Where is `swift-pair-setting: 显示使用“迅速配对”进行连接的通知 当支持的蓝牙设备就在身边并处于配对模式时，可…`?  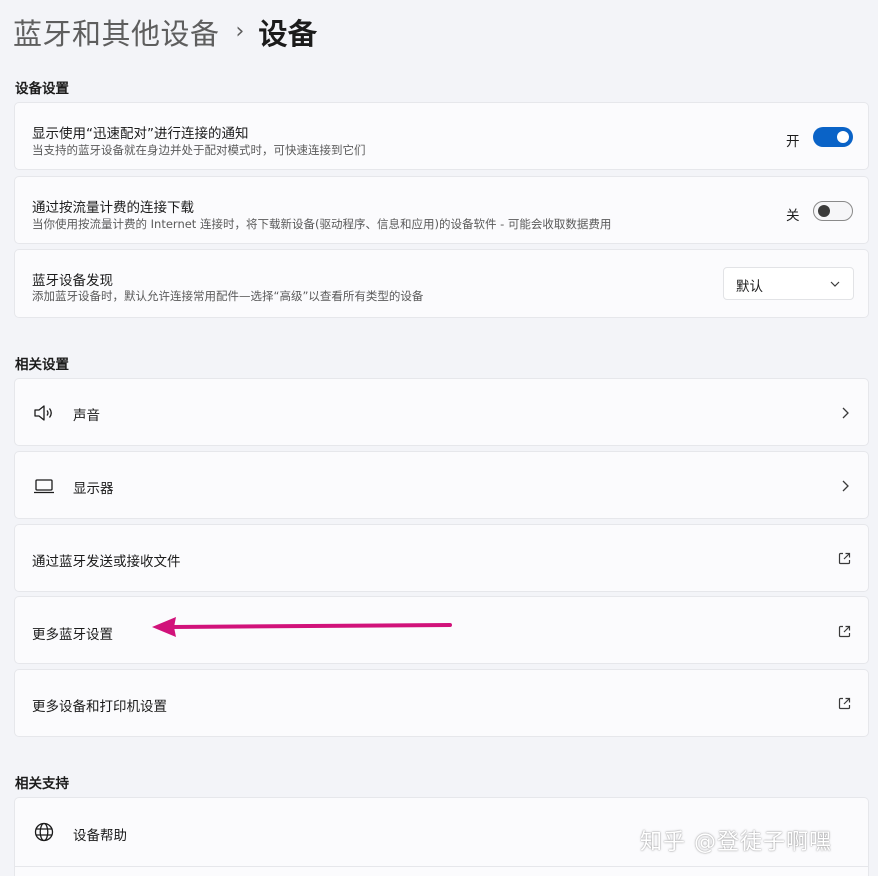
swift-pair-setting: 显示使用“迅速配对”进行连接的通知 当支持的蓝牙设备就在身边并处于配对模式时，可… is located at coordinates (441, 136).